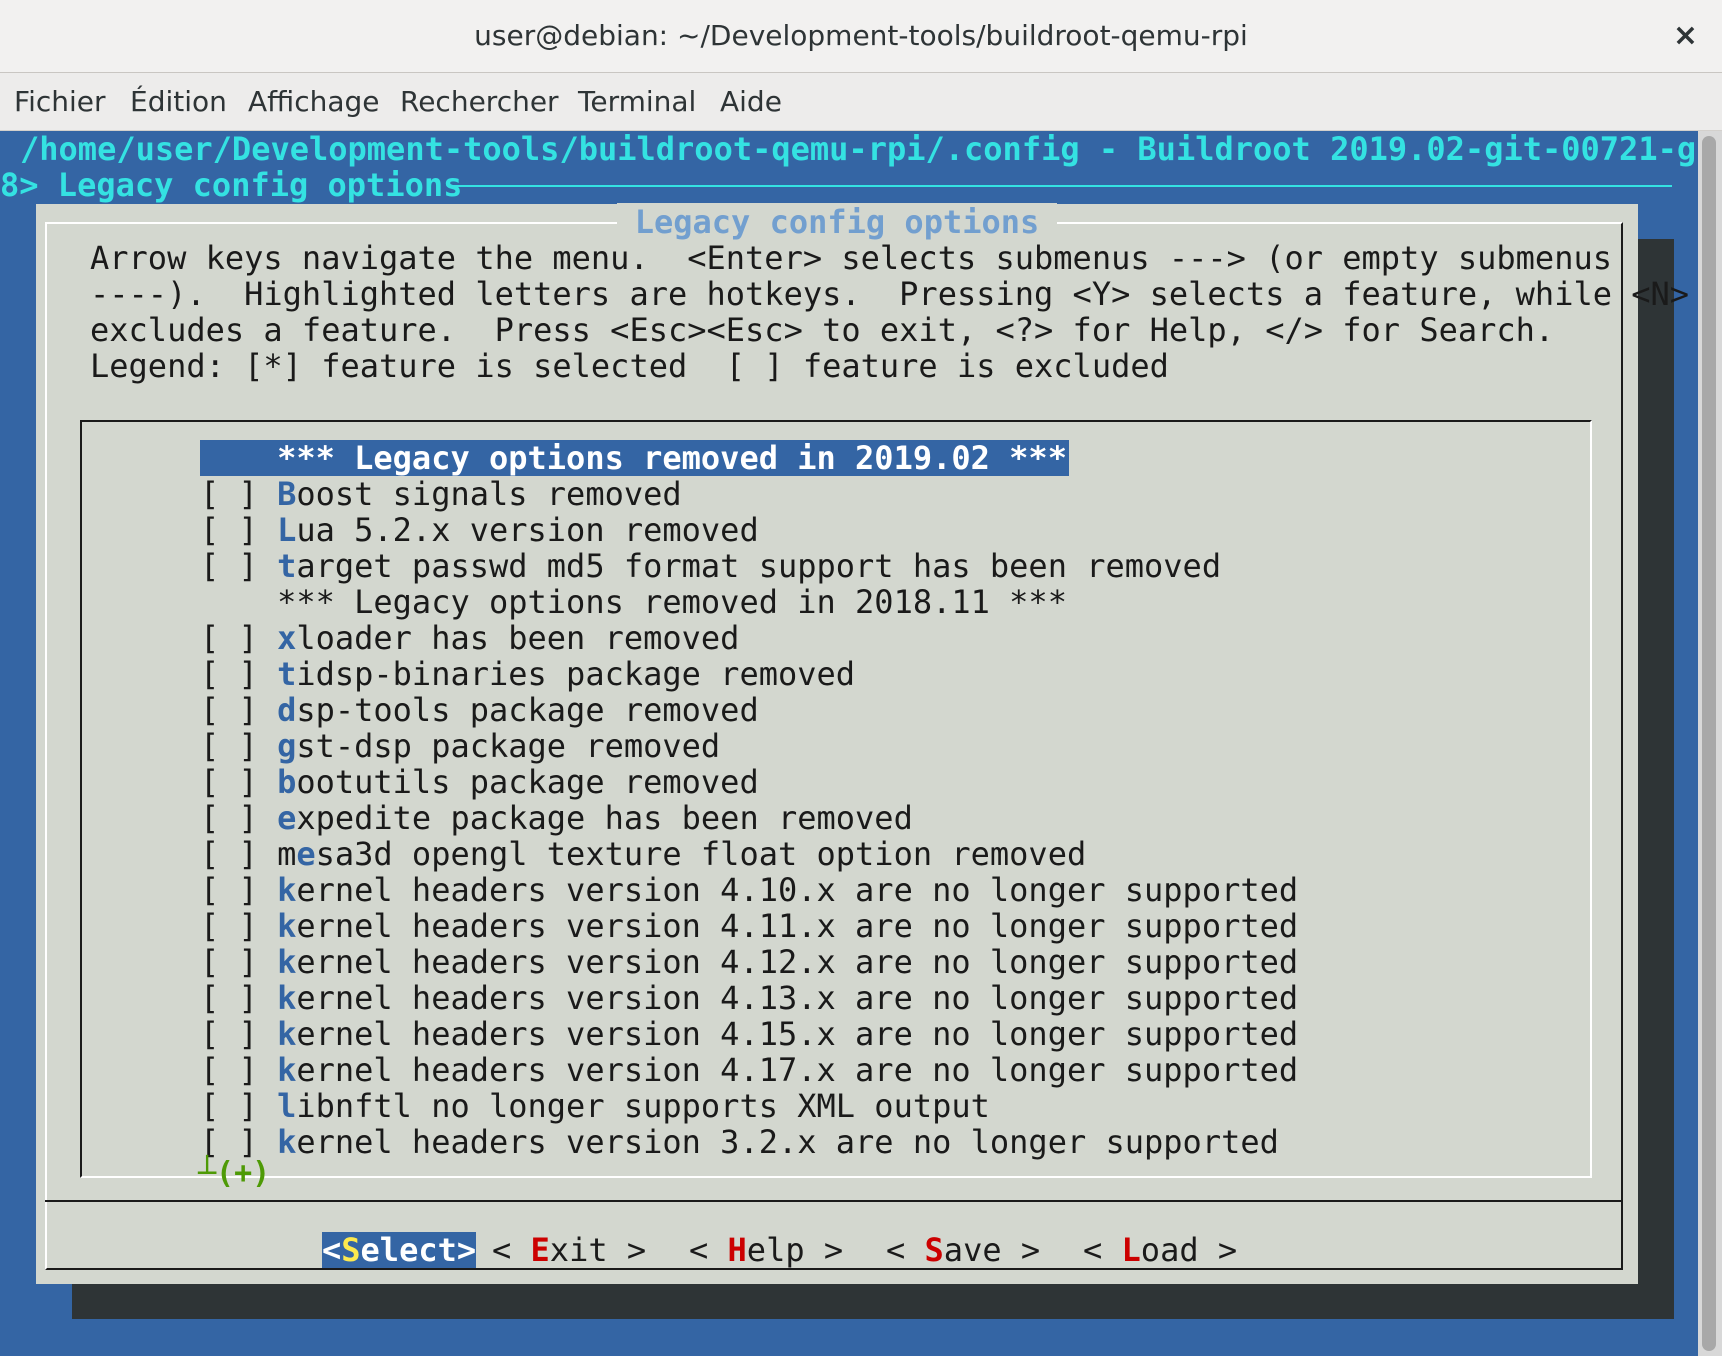 The image size is (1722, 1356). I want to click on exit-button: < Exit >, so click(569, 1250).